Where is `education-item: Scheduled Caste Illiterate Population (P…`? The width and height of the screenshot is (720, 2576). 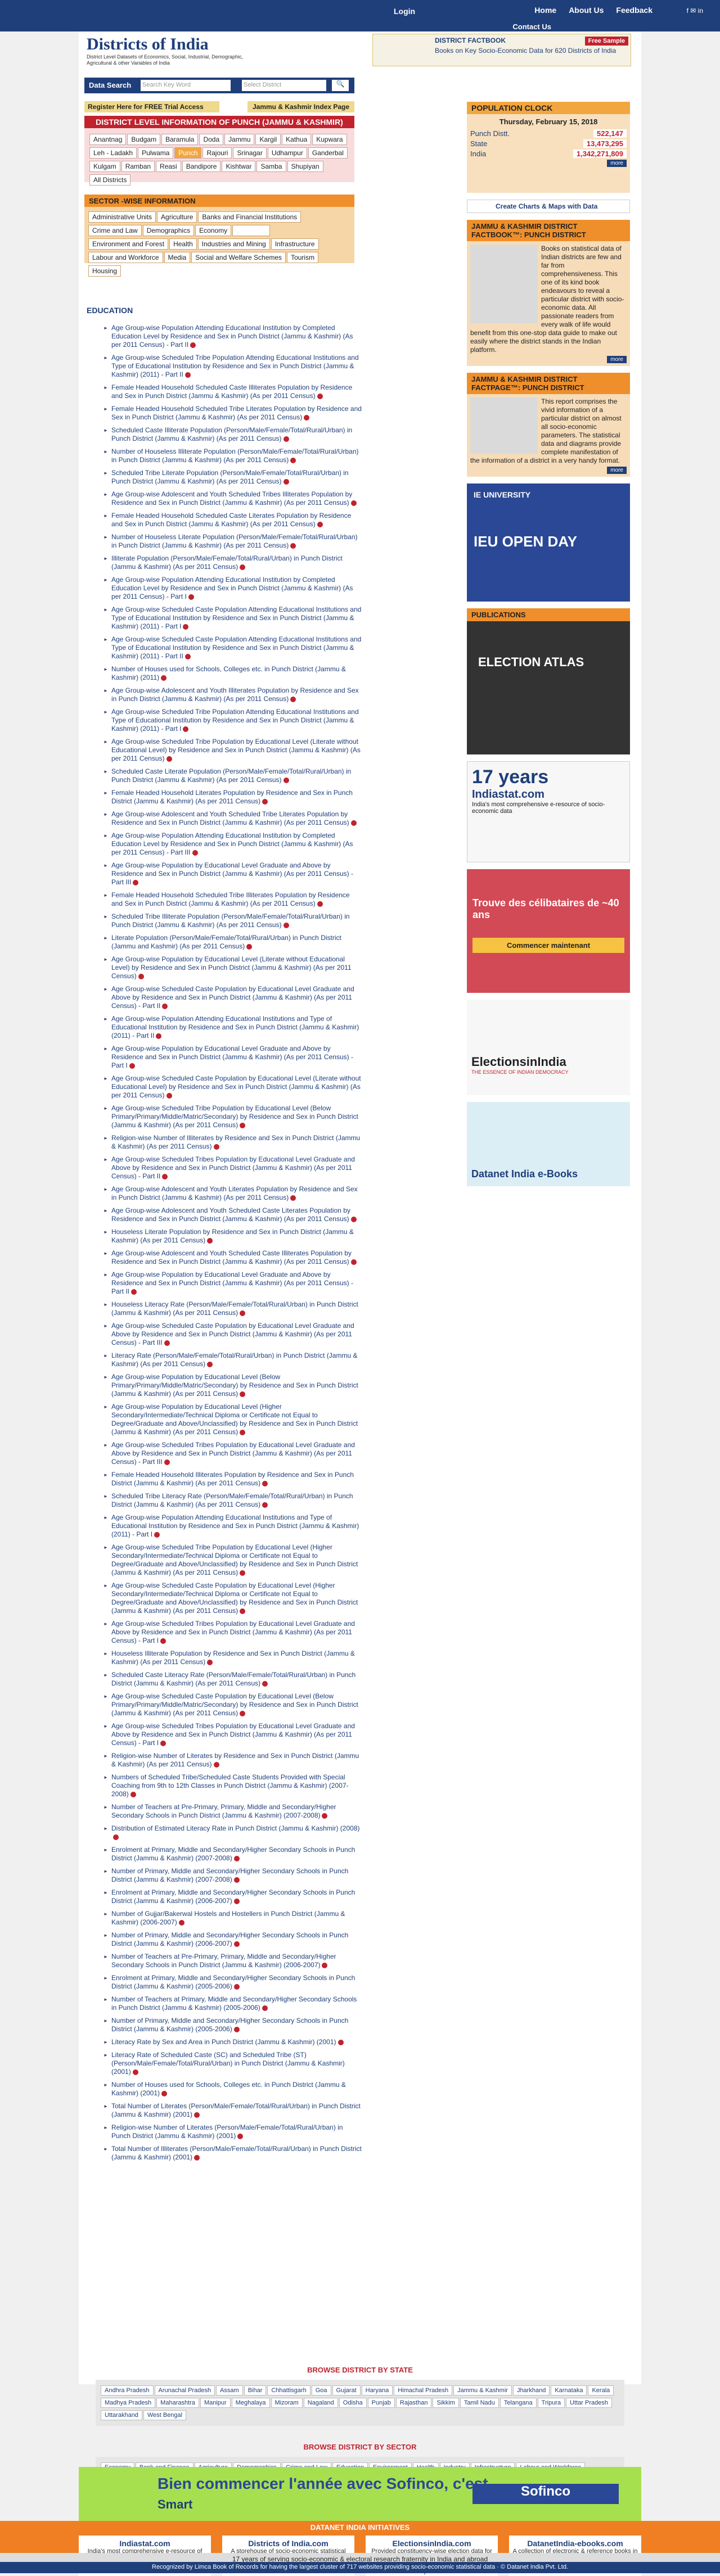 education-item: Scheduled Caste Illiterate Population (P… is located at coordinates (233, 434).